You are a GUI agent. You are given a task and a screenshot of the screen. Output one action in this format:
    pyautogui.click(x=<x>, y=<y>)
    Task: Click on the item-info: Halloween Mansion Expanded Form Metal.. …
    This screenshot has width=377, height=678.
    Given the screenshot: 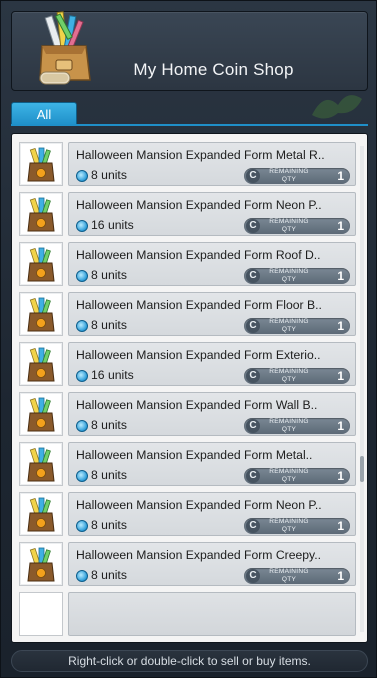 What is the action you would take?
    pyautogui.click(x=212, y=464)
    